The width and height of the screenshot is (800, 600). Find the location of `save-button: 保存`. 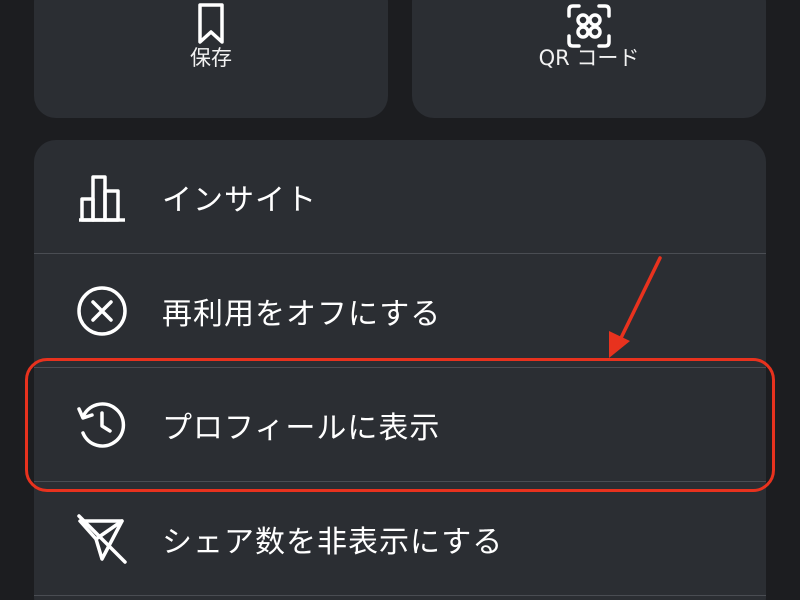

save-button: 保存 is located at coordinates (211, 59).